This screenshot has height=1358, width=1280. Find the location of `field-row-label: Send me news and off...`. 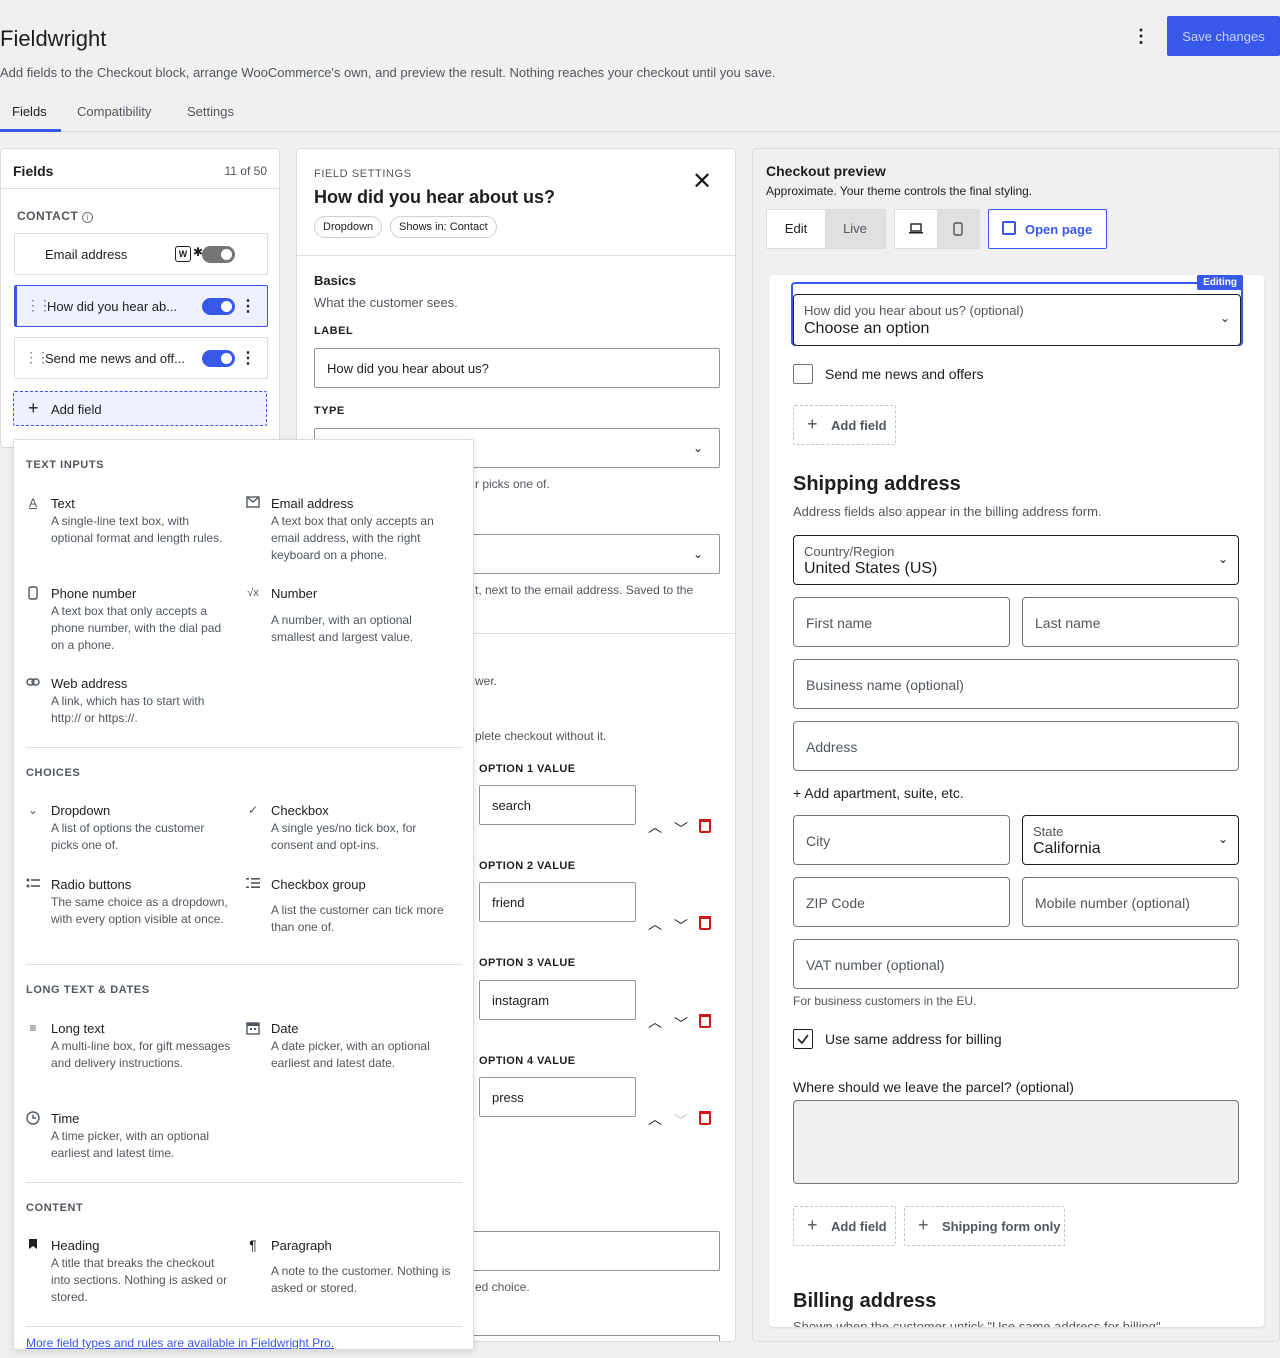

field-row-label: Send me news and off... is located at coordinates (115, 358).